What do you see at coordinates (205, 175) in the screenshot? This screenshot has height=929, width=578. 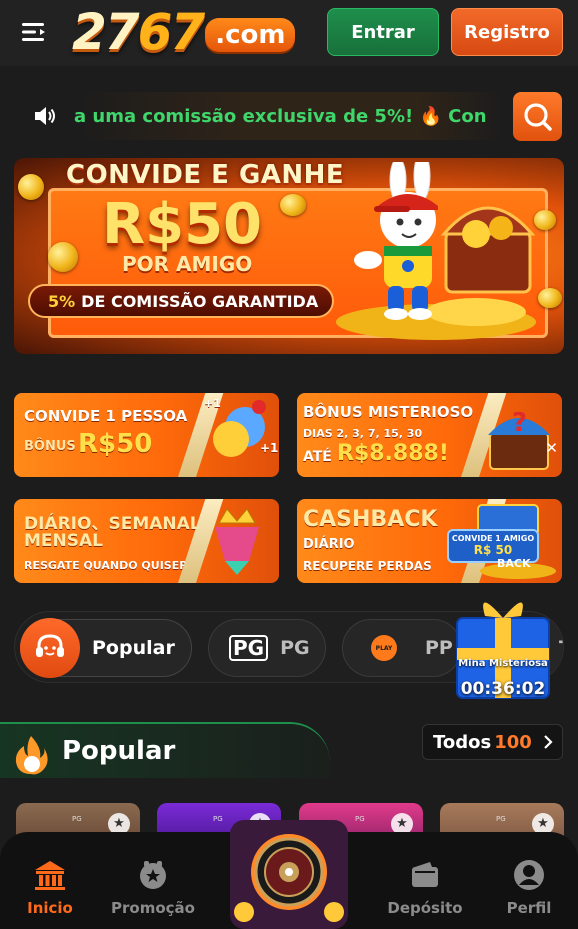 I see `banner-title: CONVIDE E GANHE` at bounding box center [205, 175].